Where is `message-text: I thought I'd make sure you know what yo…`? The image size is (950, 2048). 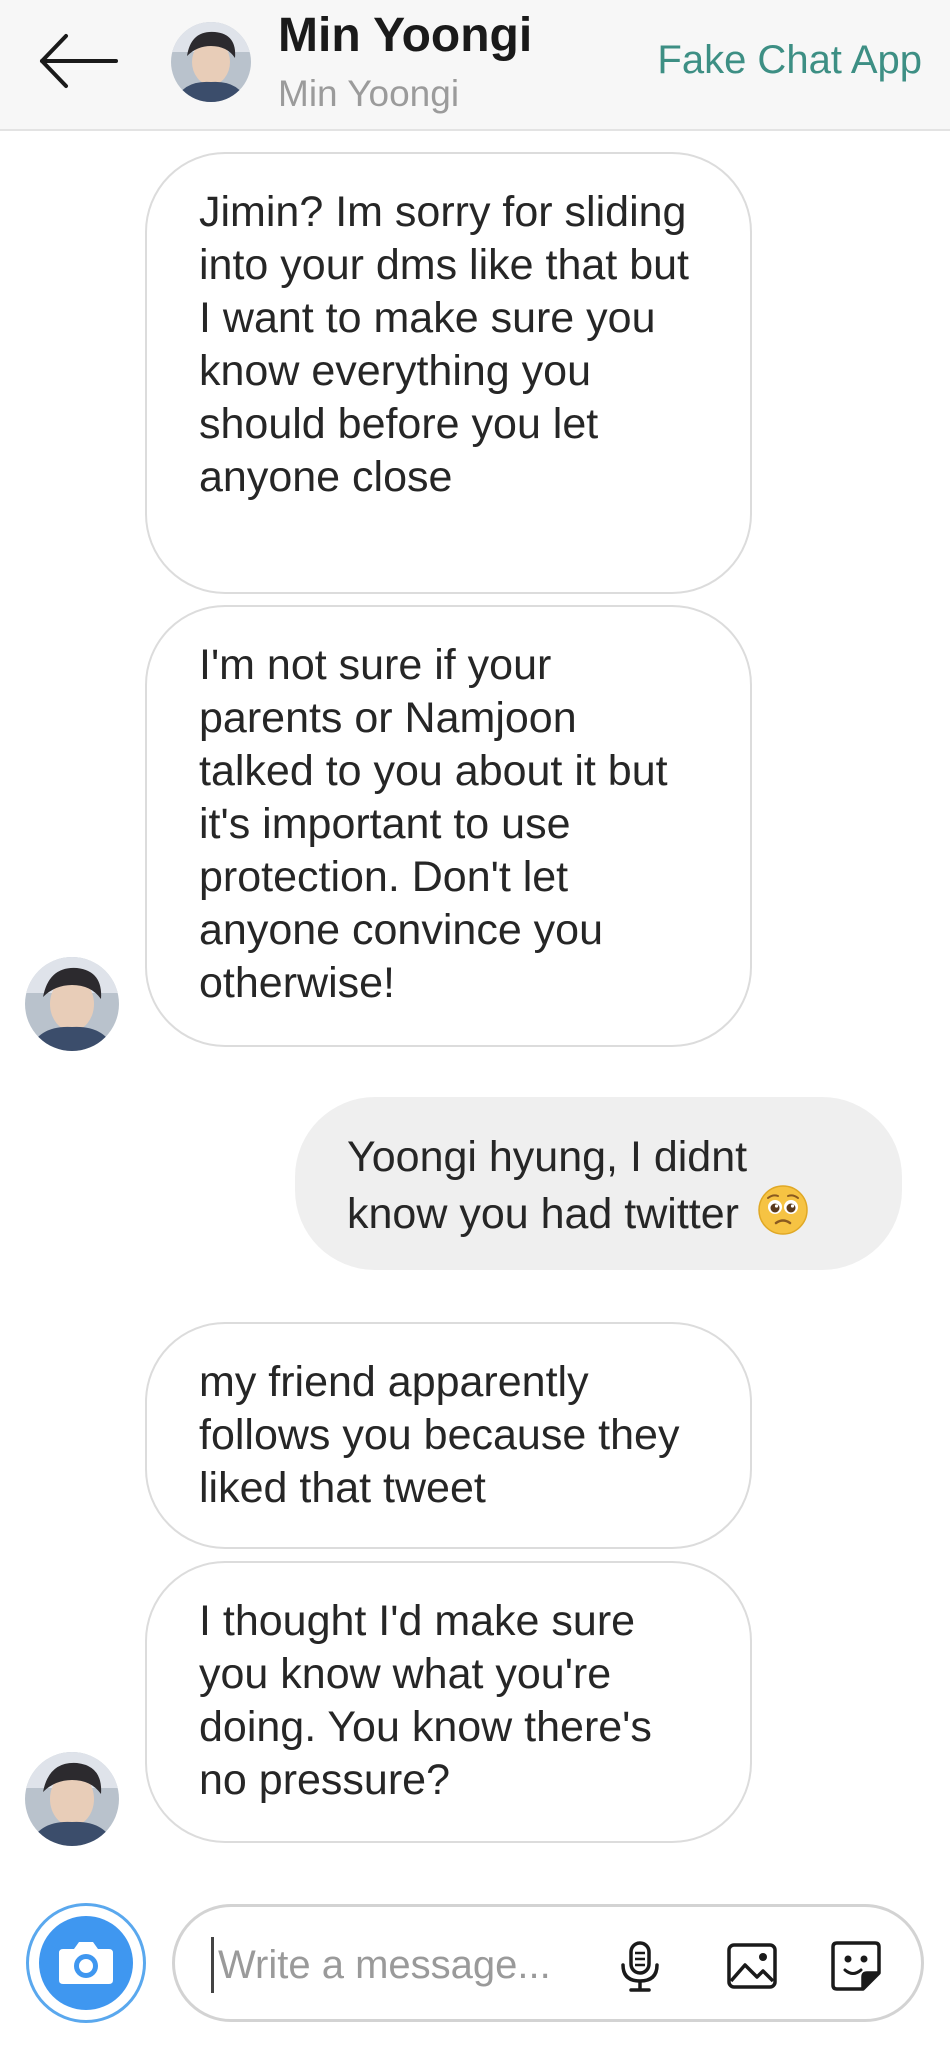 message-text: I thought I'd make sure you know what yo… is located at coordinates (425, 1700).